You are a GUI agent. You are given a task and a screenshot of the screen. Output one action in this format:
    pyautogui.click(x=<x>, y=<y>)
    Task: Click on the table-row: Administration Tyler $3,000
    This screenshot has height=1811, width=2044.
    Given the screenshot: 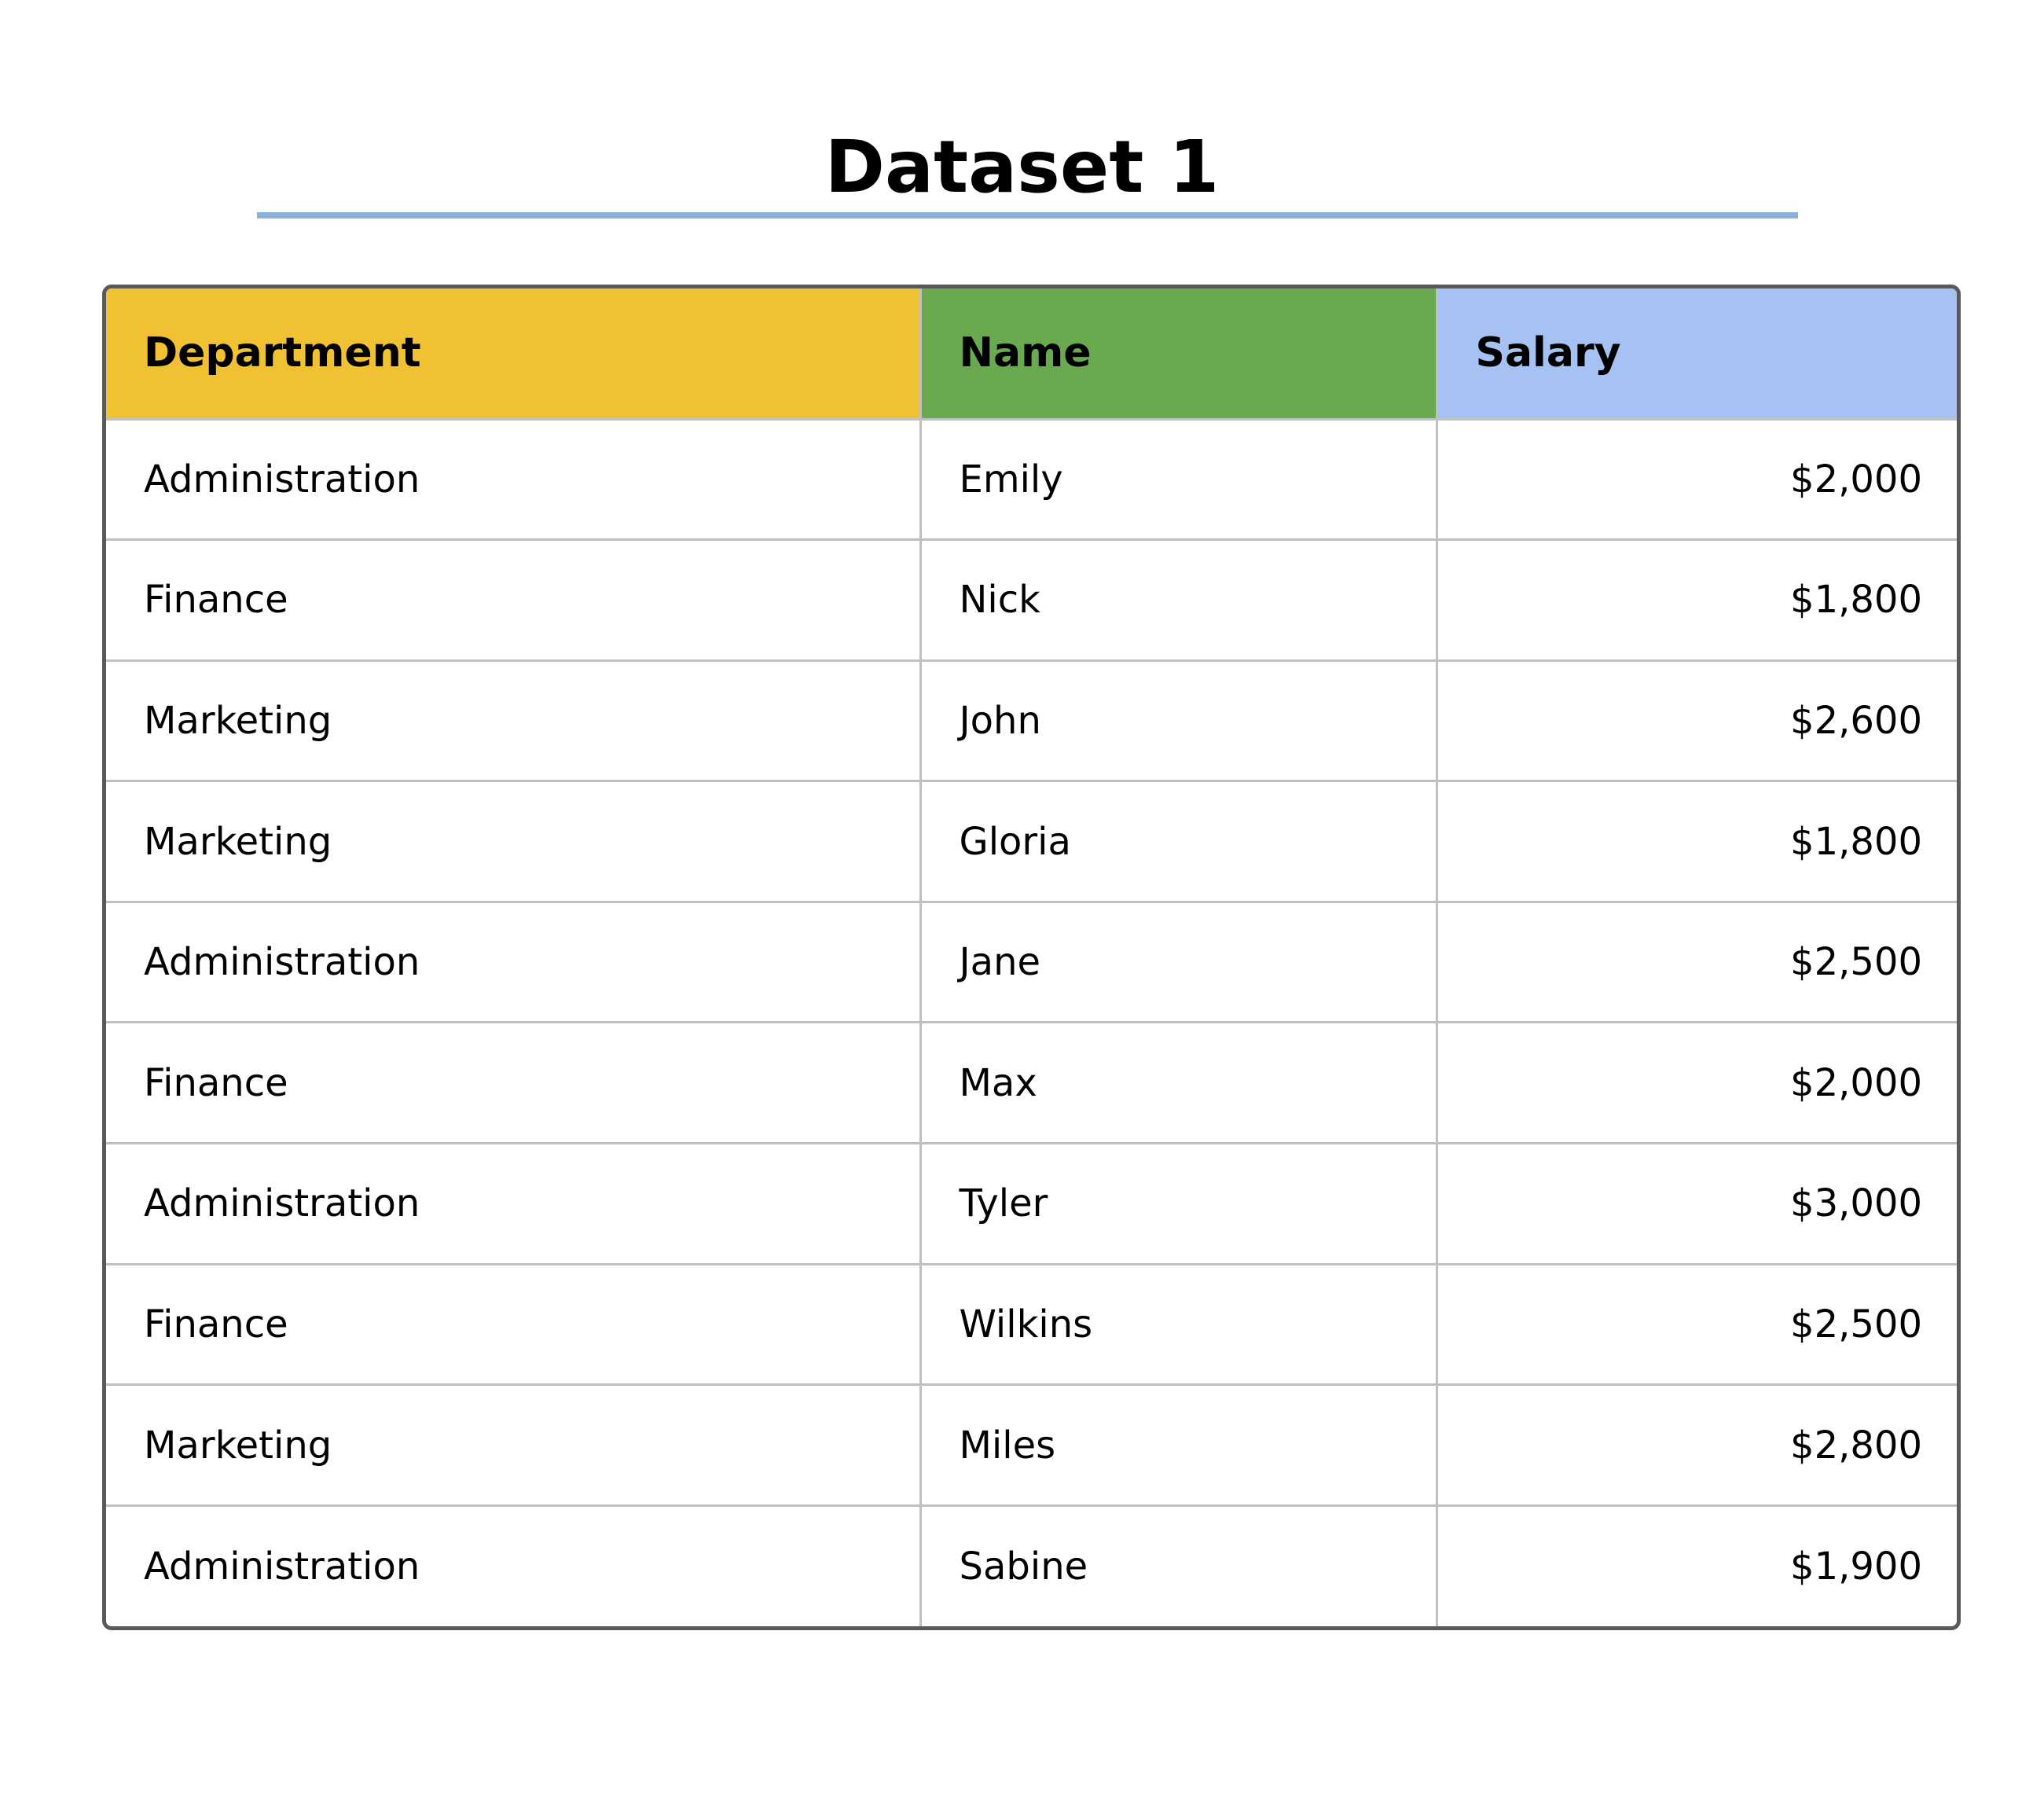 What is the action you would take?
    pyautogui.click(x=1031, y=1203)
    